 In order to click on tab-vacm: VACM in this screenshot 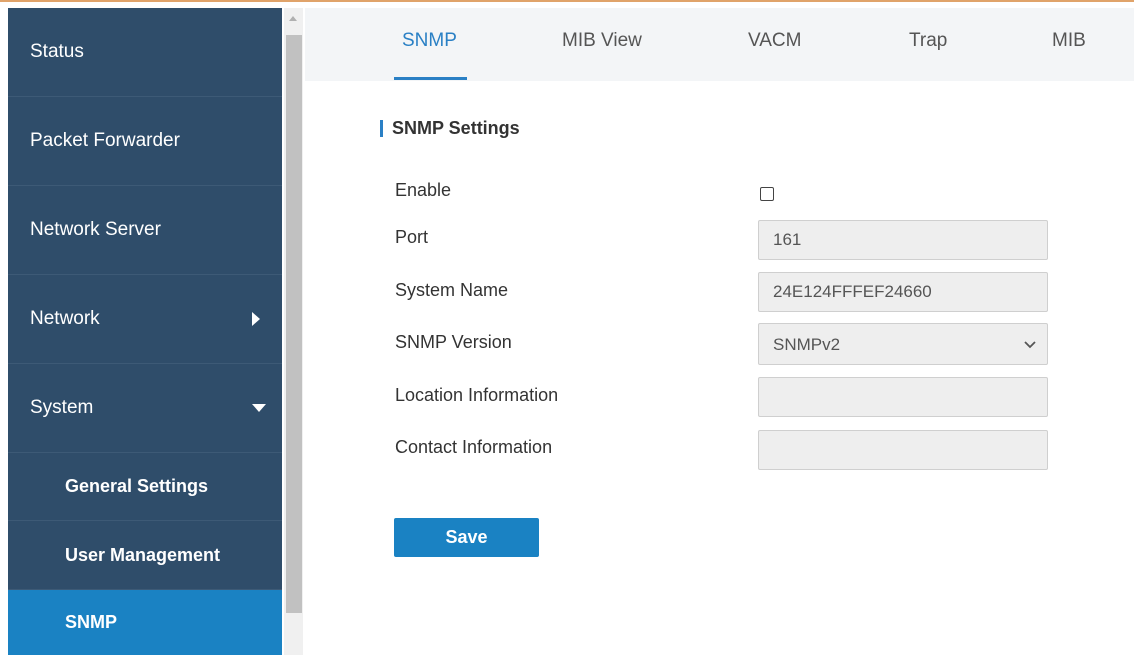, I will do `click(774, 41)`.